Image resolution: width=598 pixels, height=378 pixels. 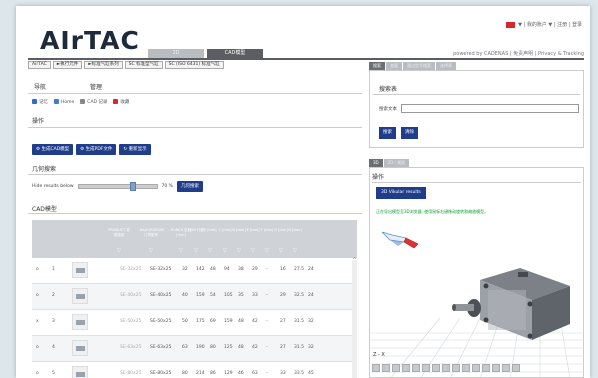 I want to click on tab-3d: 3D, so click(x=376, y=163).